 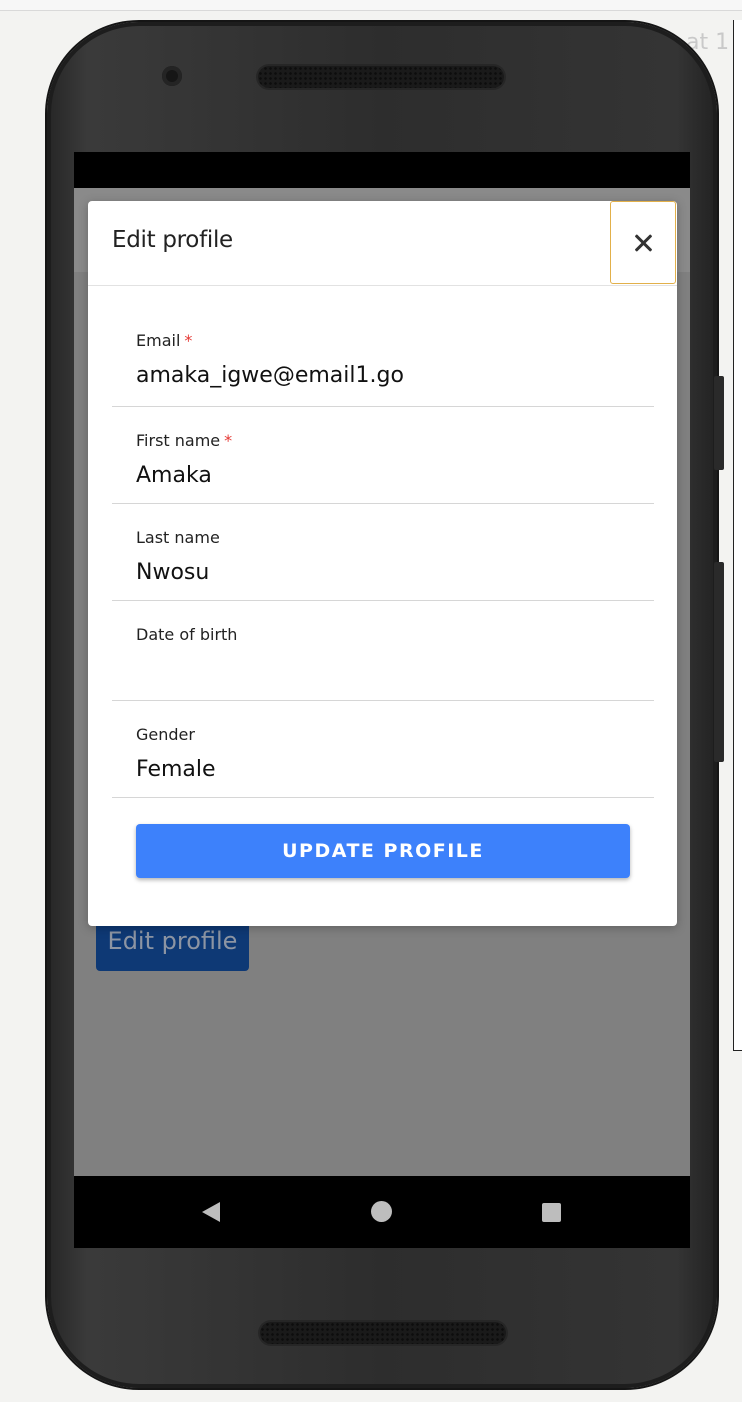 I want to click on first-name-field: First name * Amaka, so click(x=383, y=455).